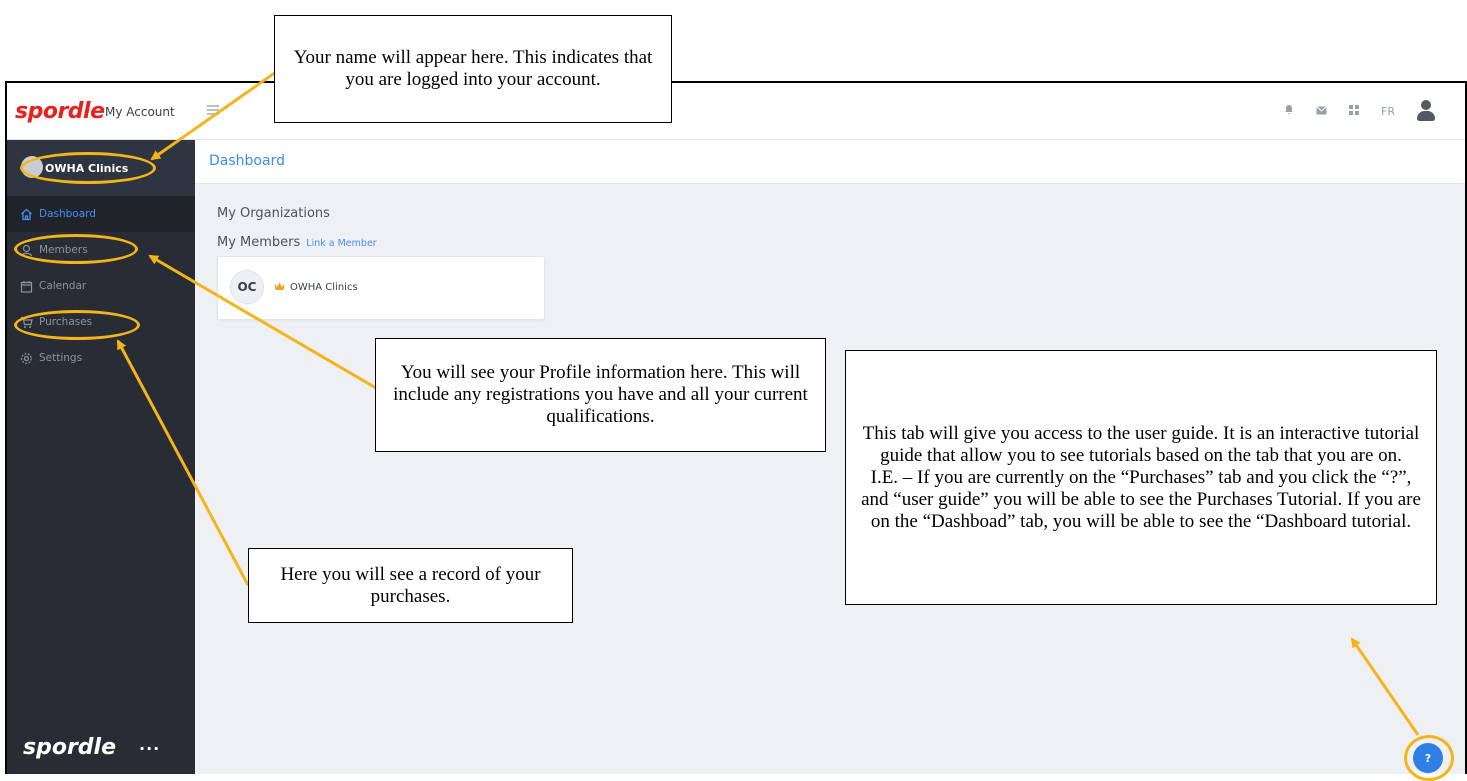 This screenshot has width=1467, height=781. I want to click on link-member-link: Link a Member, so click(341, 243).